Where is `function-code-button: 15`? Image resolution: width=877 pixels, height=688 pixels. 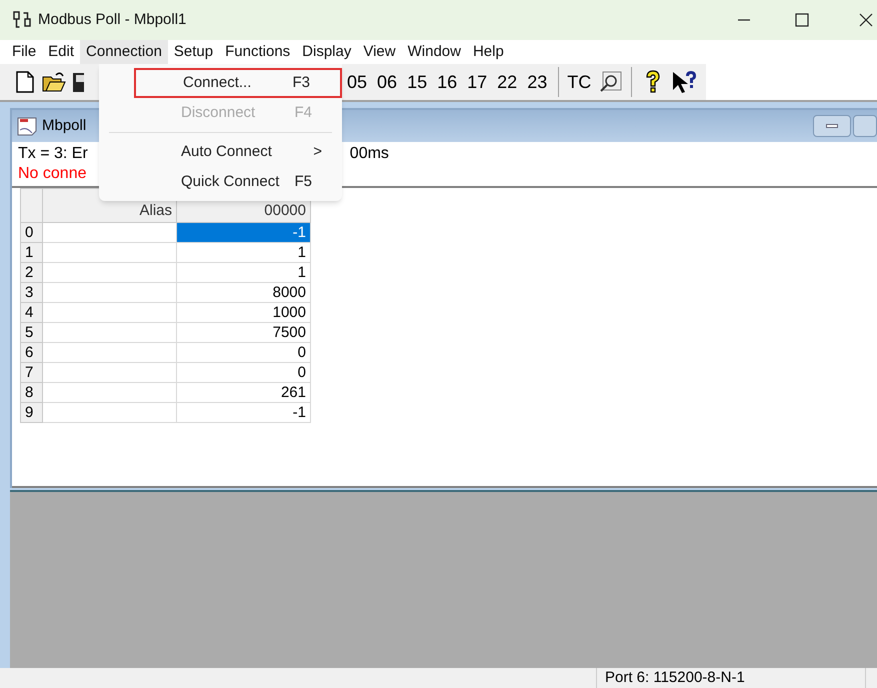
function-code-button: 15 is located at coordinates (417, 82).